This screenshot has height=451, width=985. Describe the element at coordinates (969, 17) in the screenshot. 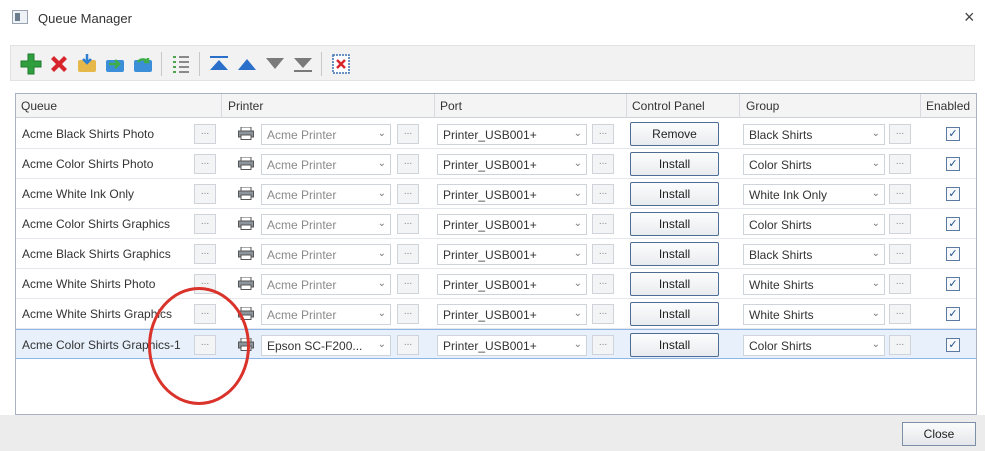

I see `window-close-button: ×` at that location.